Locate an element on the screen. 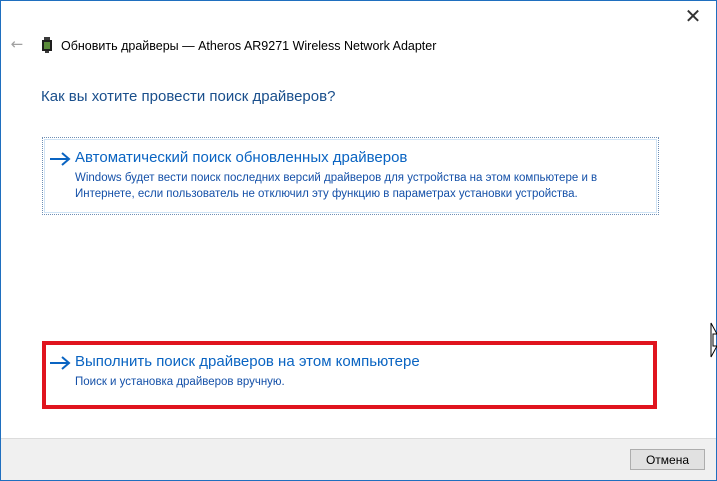 This screenshot has height=481, width=717. back-button: ← is located at coordinates (17, 44).